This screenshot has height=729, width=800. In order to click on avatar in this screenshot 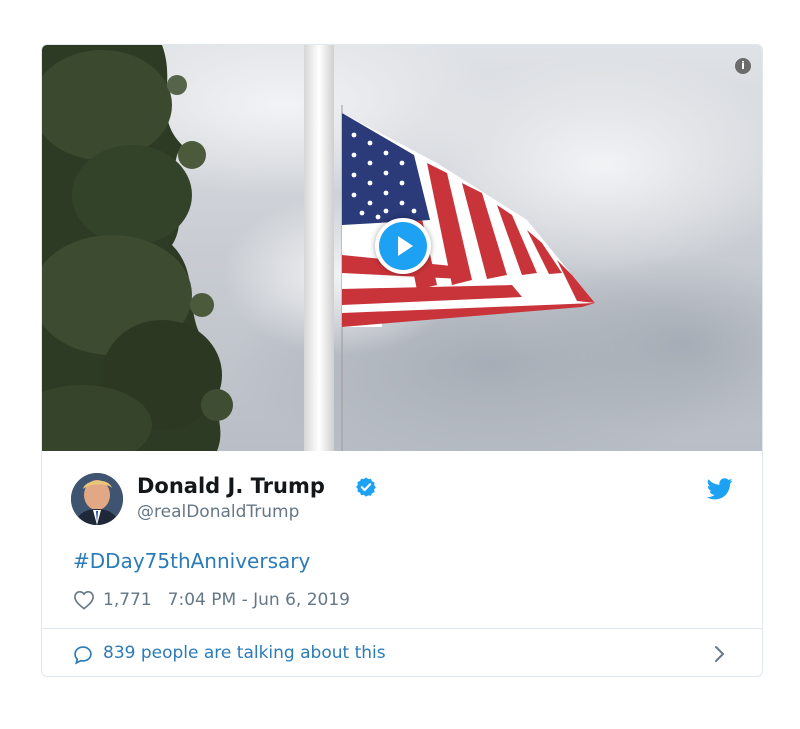, I will do `click(97, 499)`.